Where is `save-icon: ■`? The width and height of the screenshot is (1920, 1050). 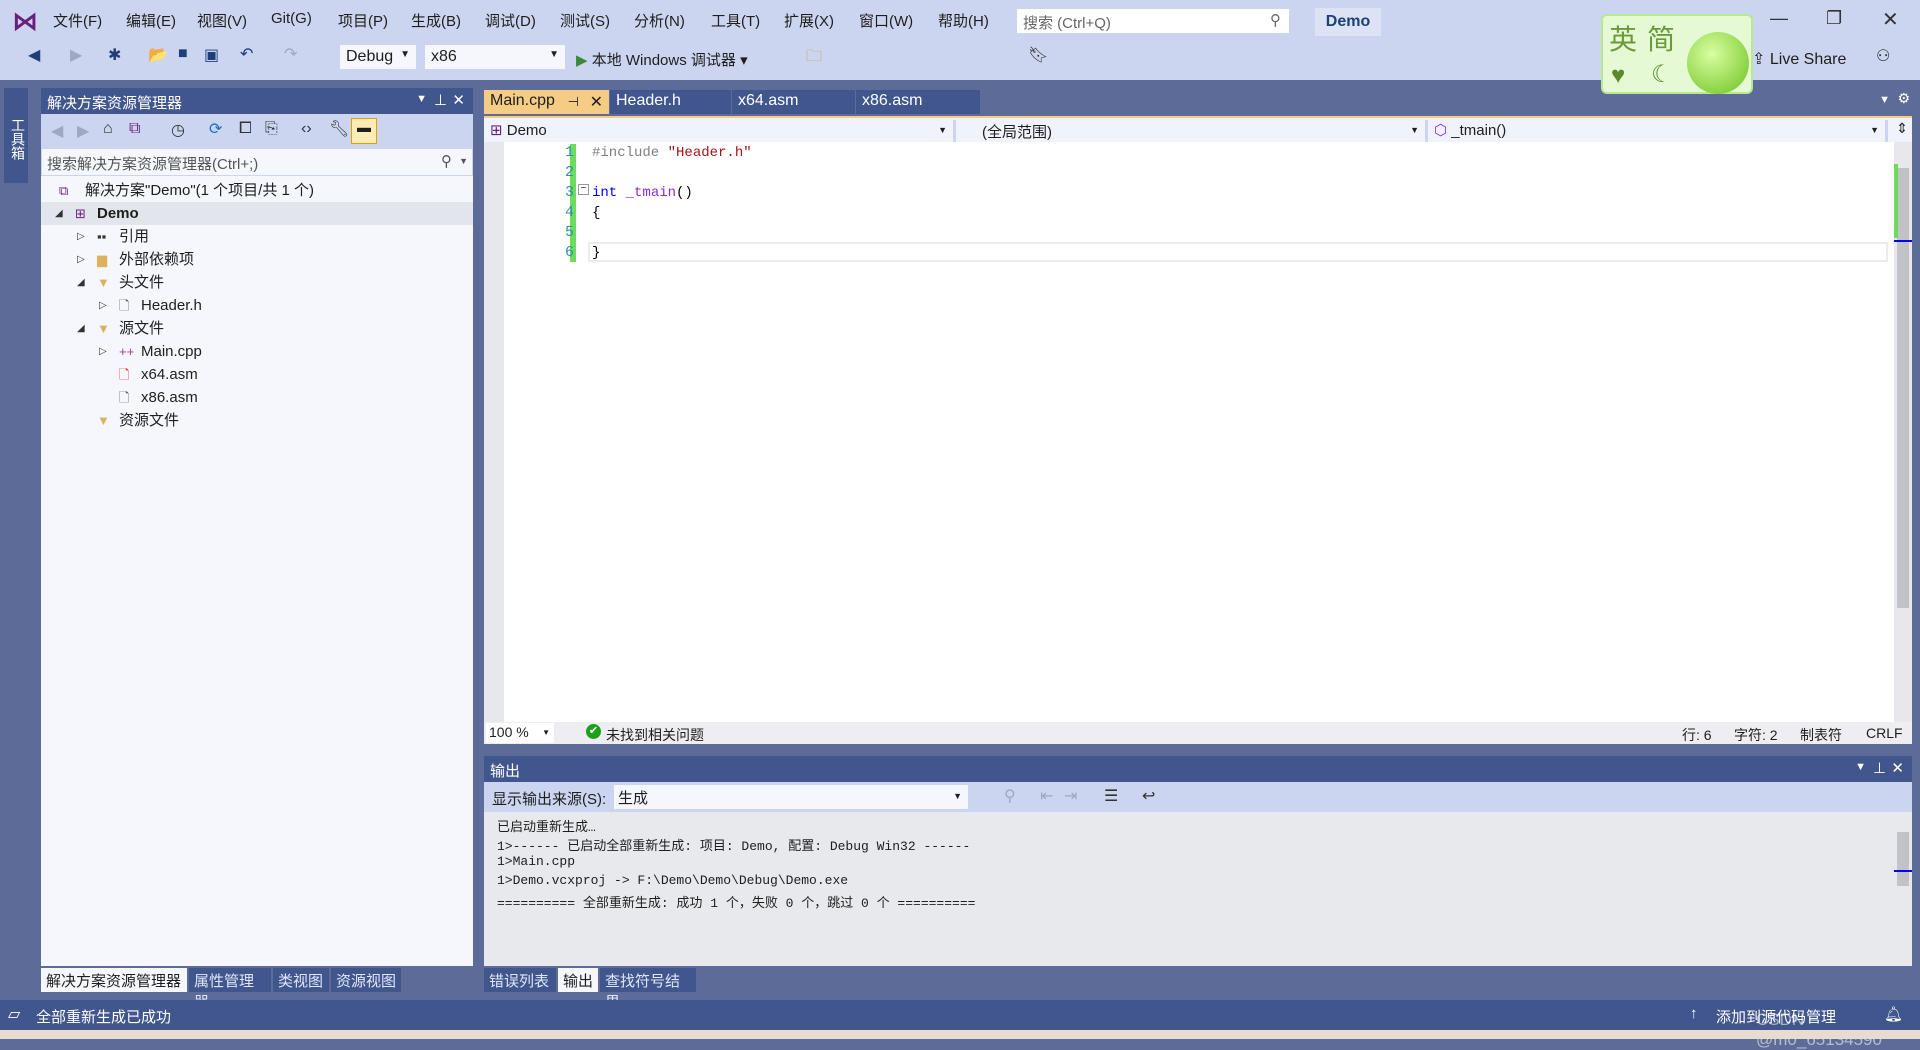 save-icon: ■ is located at coordinates (183, 54).